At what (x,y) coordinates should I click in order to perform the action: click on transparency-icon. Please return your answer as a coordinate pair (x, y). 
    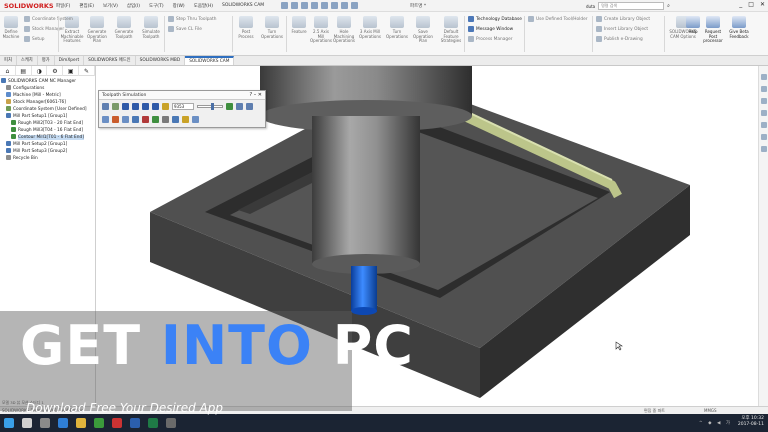
    Looking at the image, I should click on (175, 119).